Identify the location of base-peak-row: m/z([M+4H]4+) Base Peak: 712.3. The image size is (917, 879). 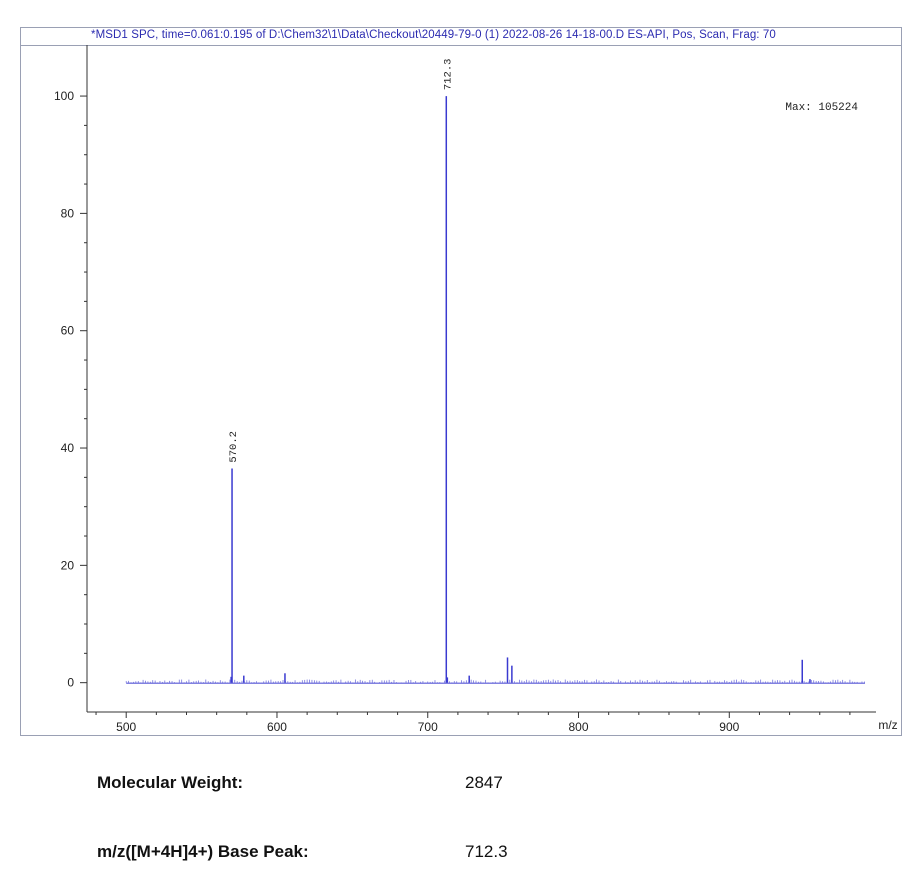
(302, 852).